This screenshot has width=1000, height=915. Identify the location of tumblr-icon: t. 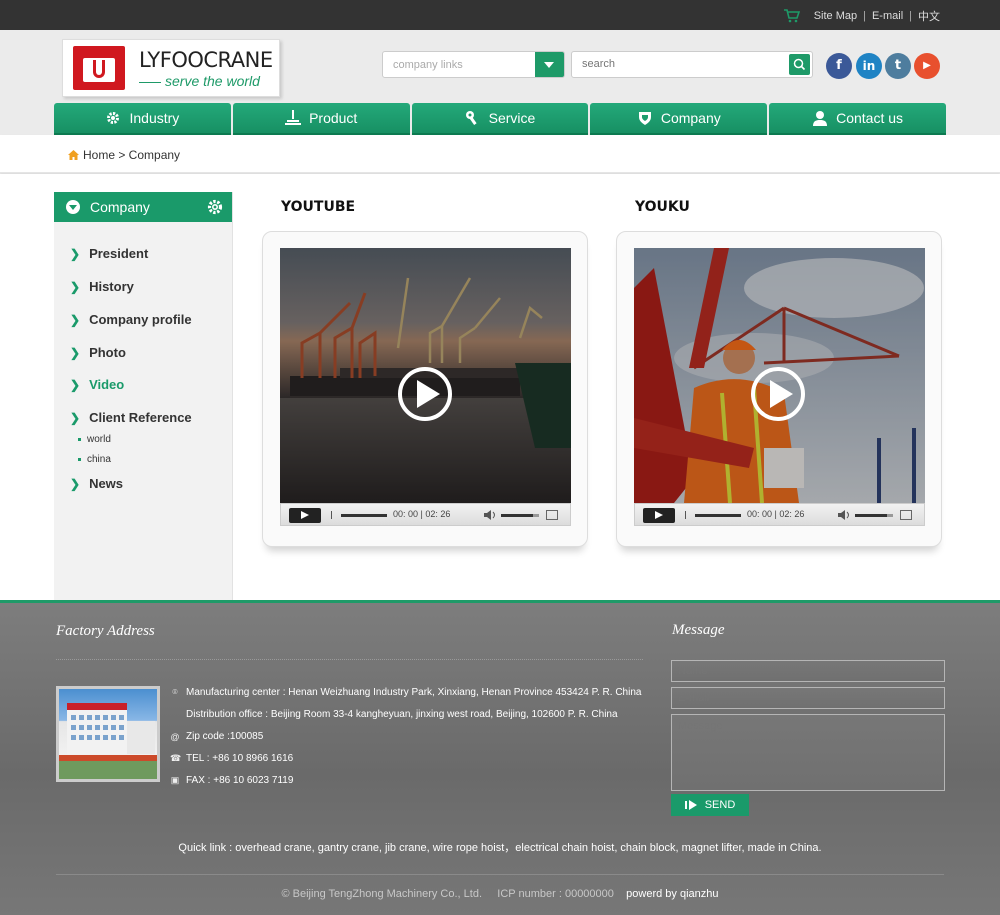
(898, 66).